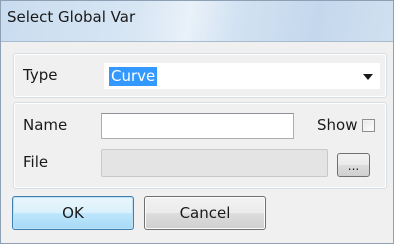  I want to click on window-title: Select Global Var, so click(71, 17).